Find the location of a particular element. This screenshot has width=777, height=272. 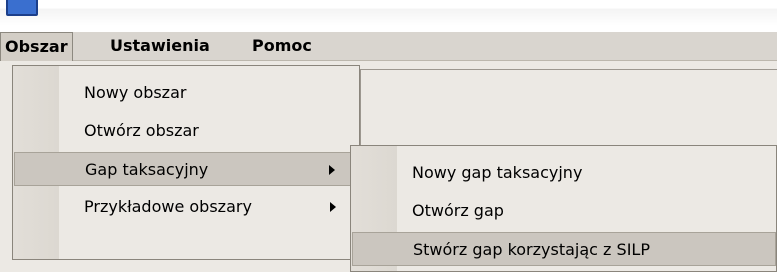

menu-item-otworz-obszar: Otwórz obszar is located at coordinates (186, 131).